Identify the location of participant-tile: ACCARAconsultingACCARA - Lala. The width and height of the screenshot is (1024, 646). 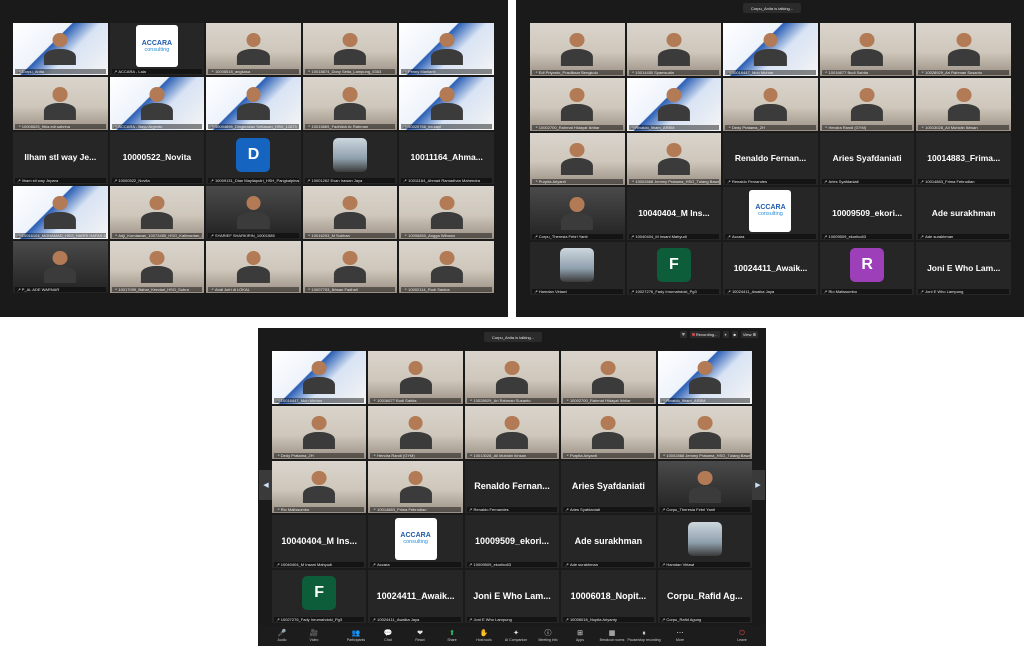
(157, 49).